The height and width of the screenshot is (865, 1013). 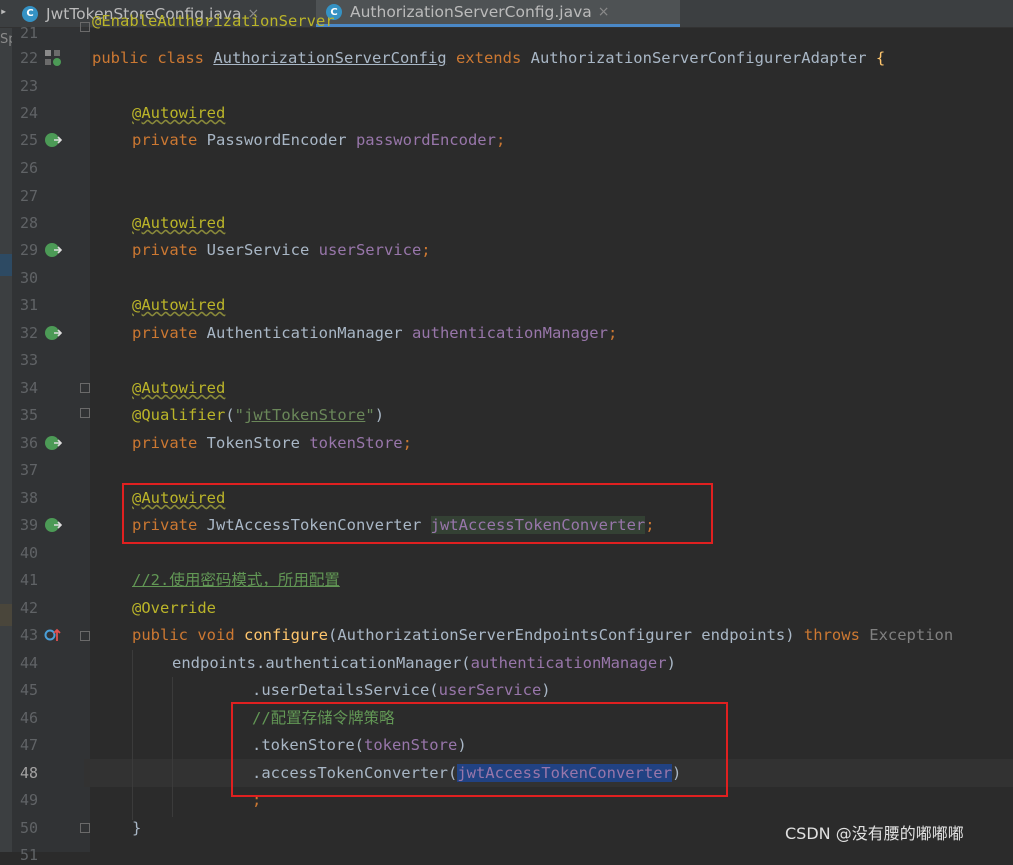 I want to click on line-number: 36, so click(x=26, y=443).